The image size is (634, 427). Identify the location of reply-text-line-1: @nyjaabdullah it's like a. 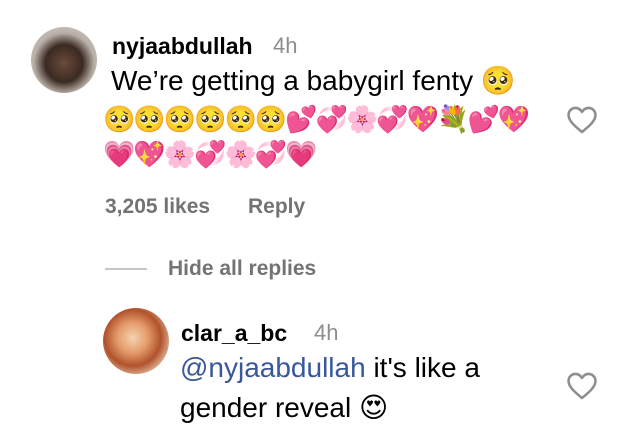
(330, 368).